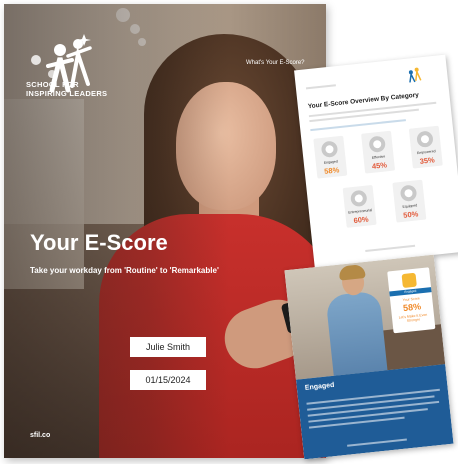 The height and width of the screenshot is (464, 458). I want to click on logo-line-1: SCHOOL FOR, so click(52, 84).